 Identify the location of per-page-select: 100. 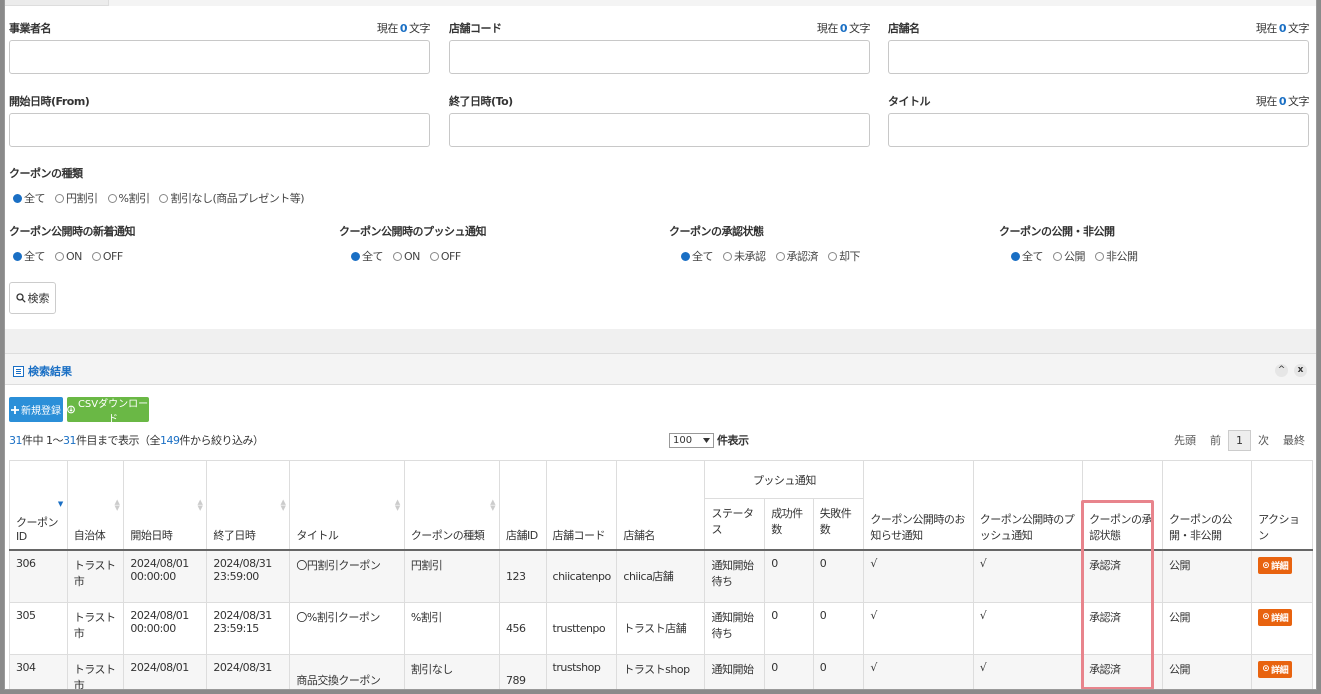
(691, 440).